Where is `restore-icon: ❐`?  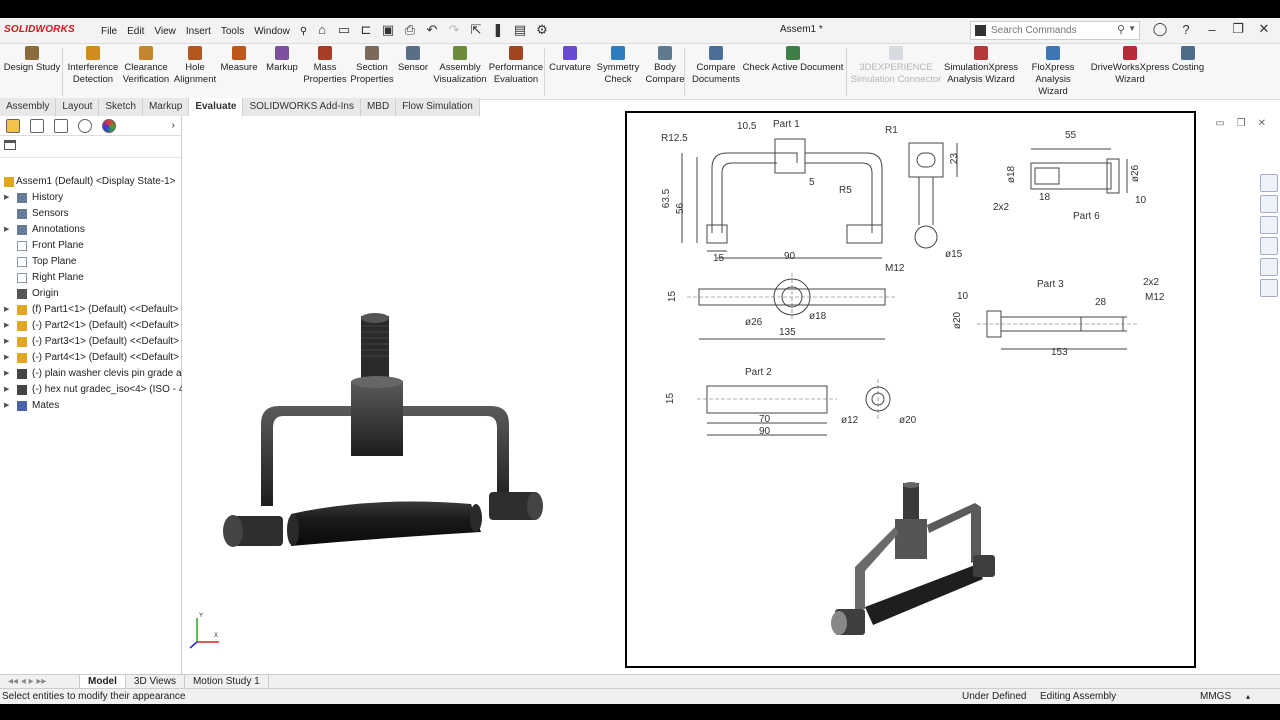 restore-icon: ❐ is located at coordinates (1238, 29).